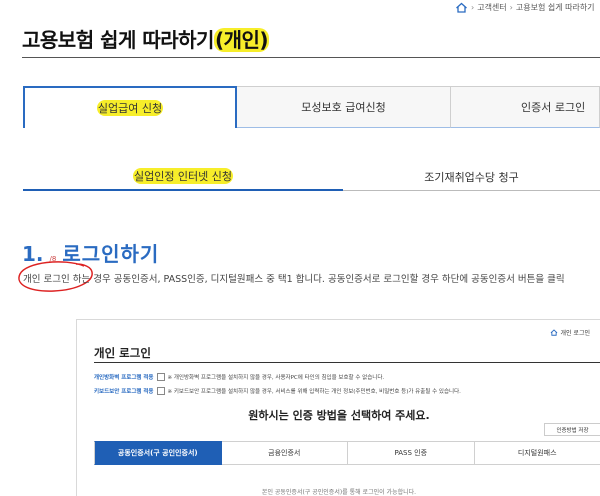  What do you see at coordinates (555, 7) in the screenshot?
I see `breadcrumb-item: 고용보험 쉽게 따라하기` at bounding box center [555, 7].